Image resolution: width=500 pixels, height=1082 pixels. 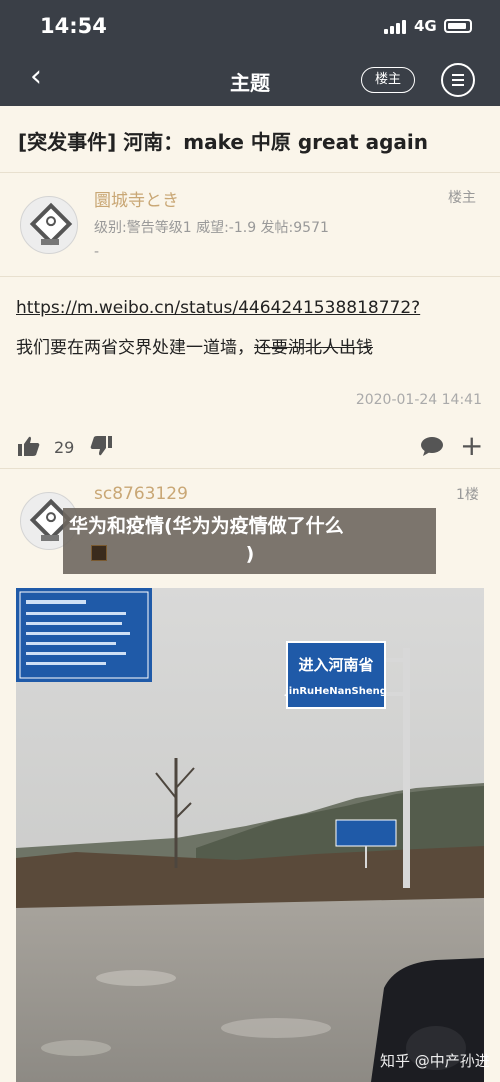 I want to click on status-bar: 14:54 4G, so click(x=250, y=27).